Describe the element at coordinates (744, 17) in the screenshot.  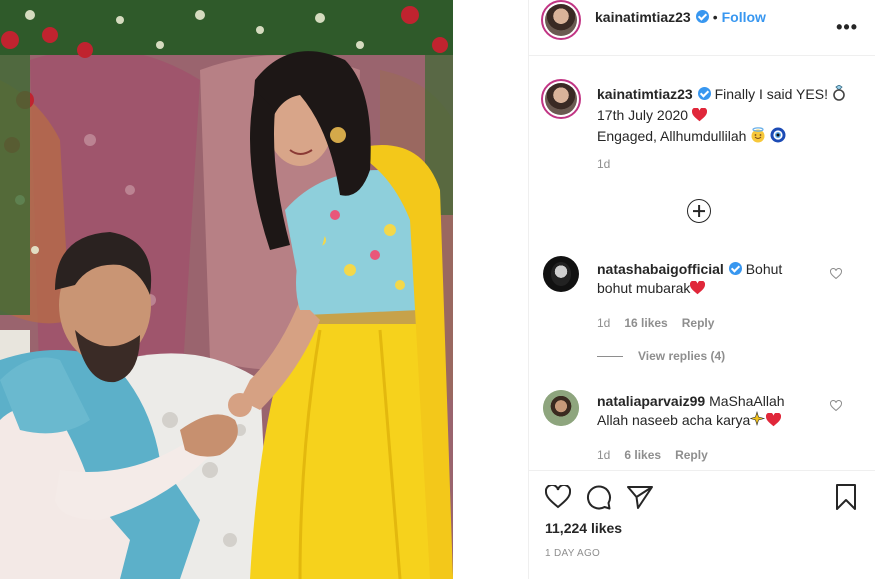
I see `follow-button: Follow` at that location.